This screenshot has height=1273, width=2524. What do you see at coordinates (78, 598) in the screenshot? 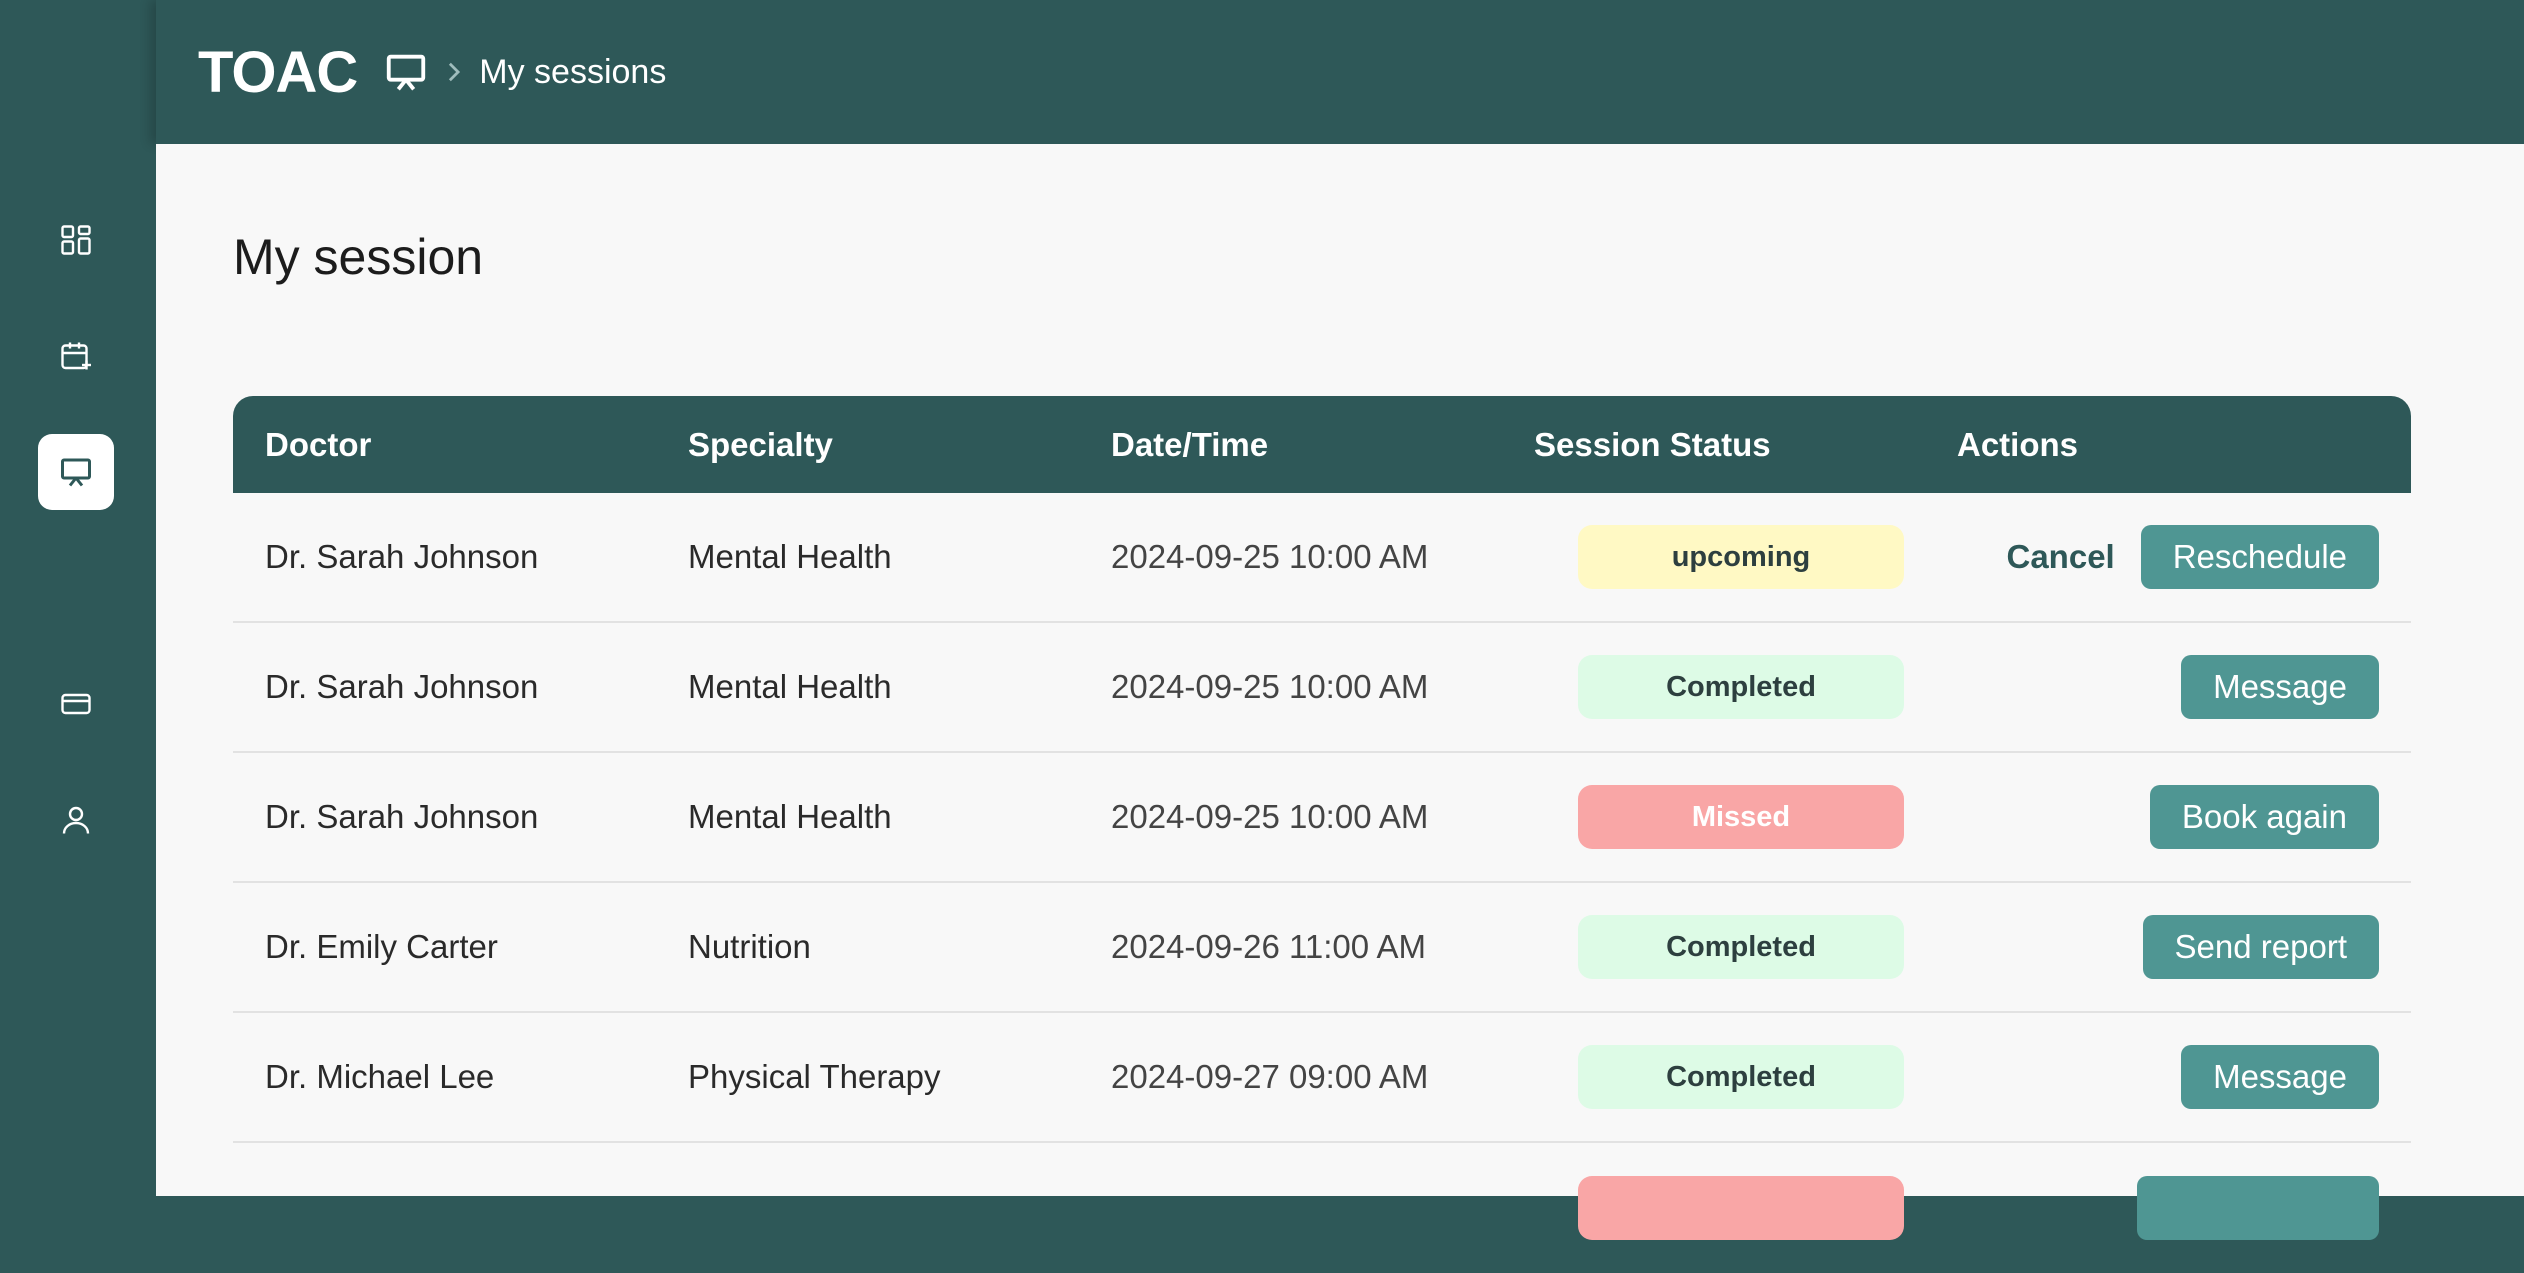
I see `sidebar` at bounding box center [78, 598].